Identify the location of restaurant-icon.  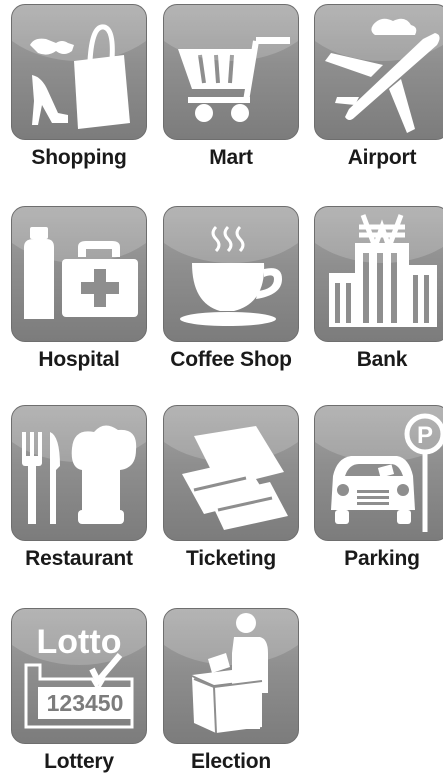
(79, 474).